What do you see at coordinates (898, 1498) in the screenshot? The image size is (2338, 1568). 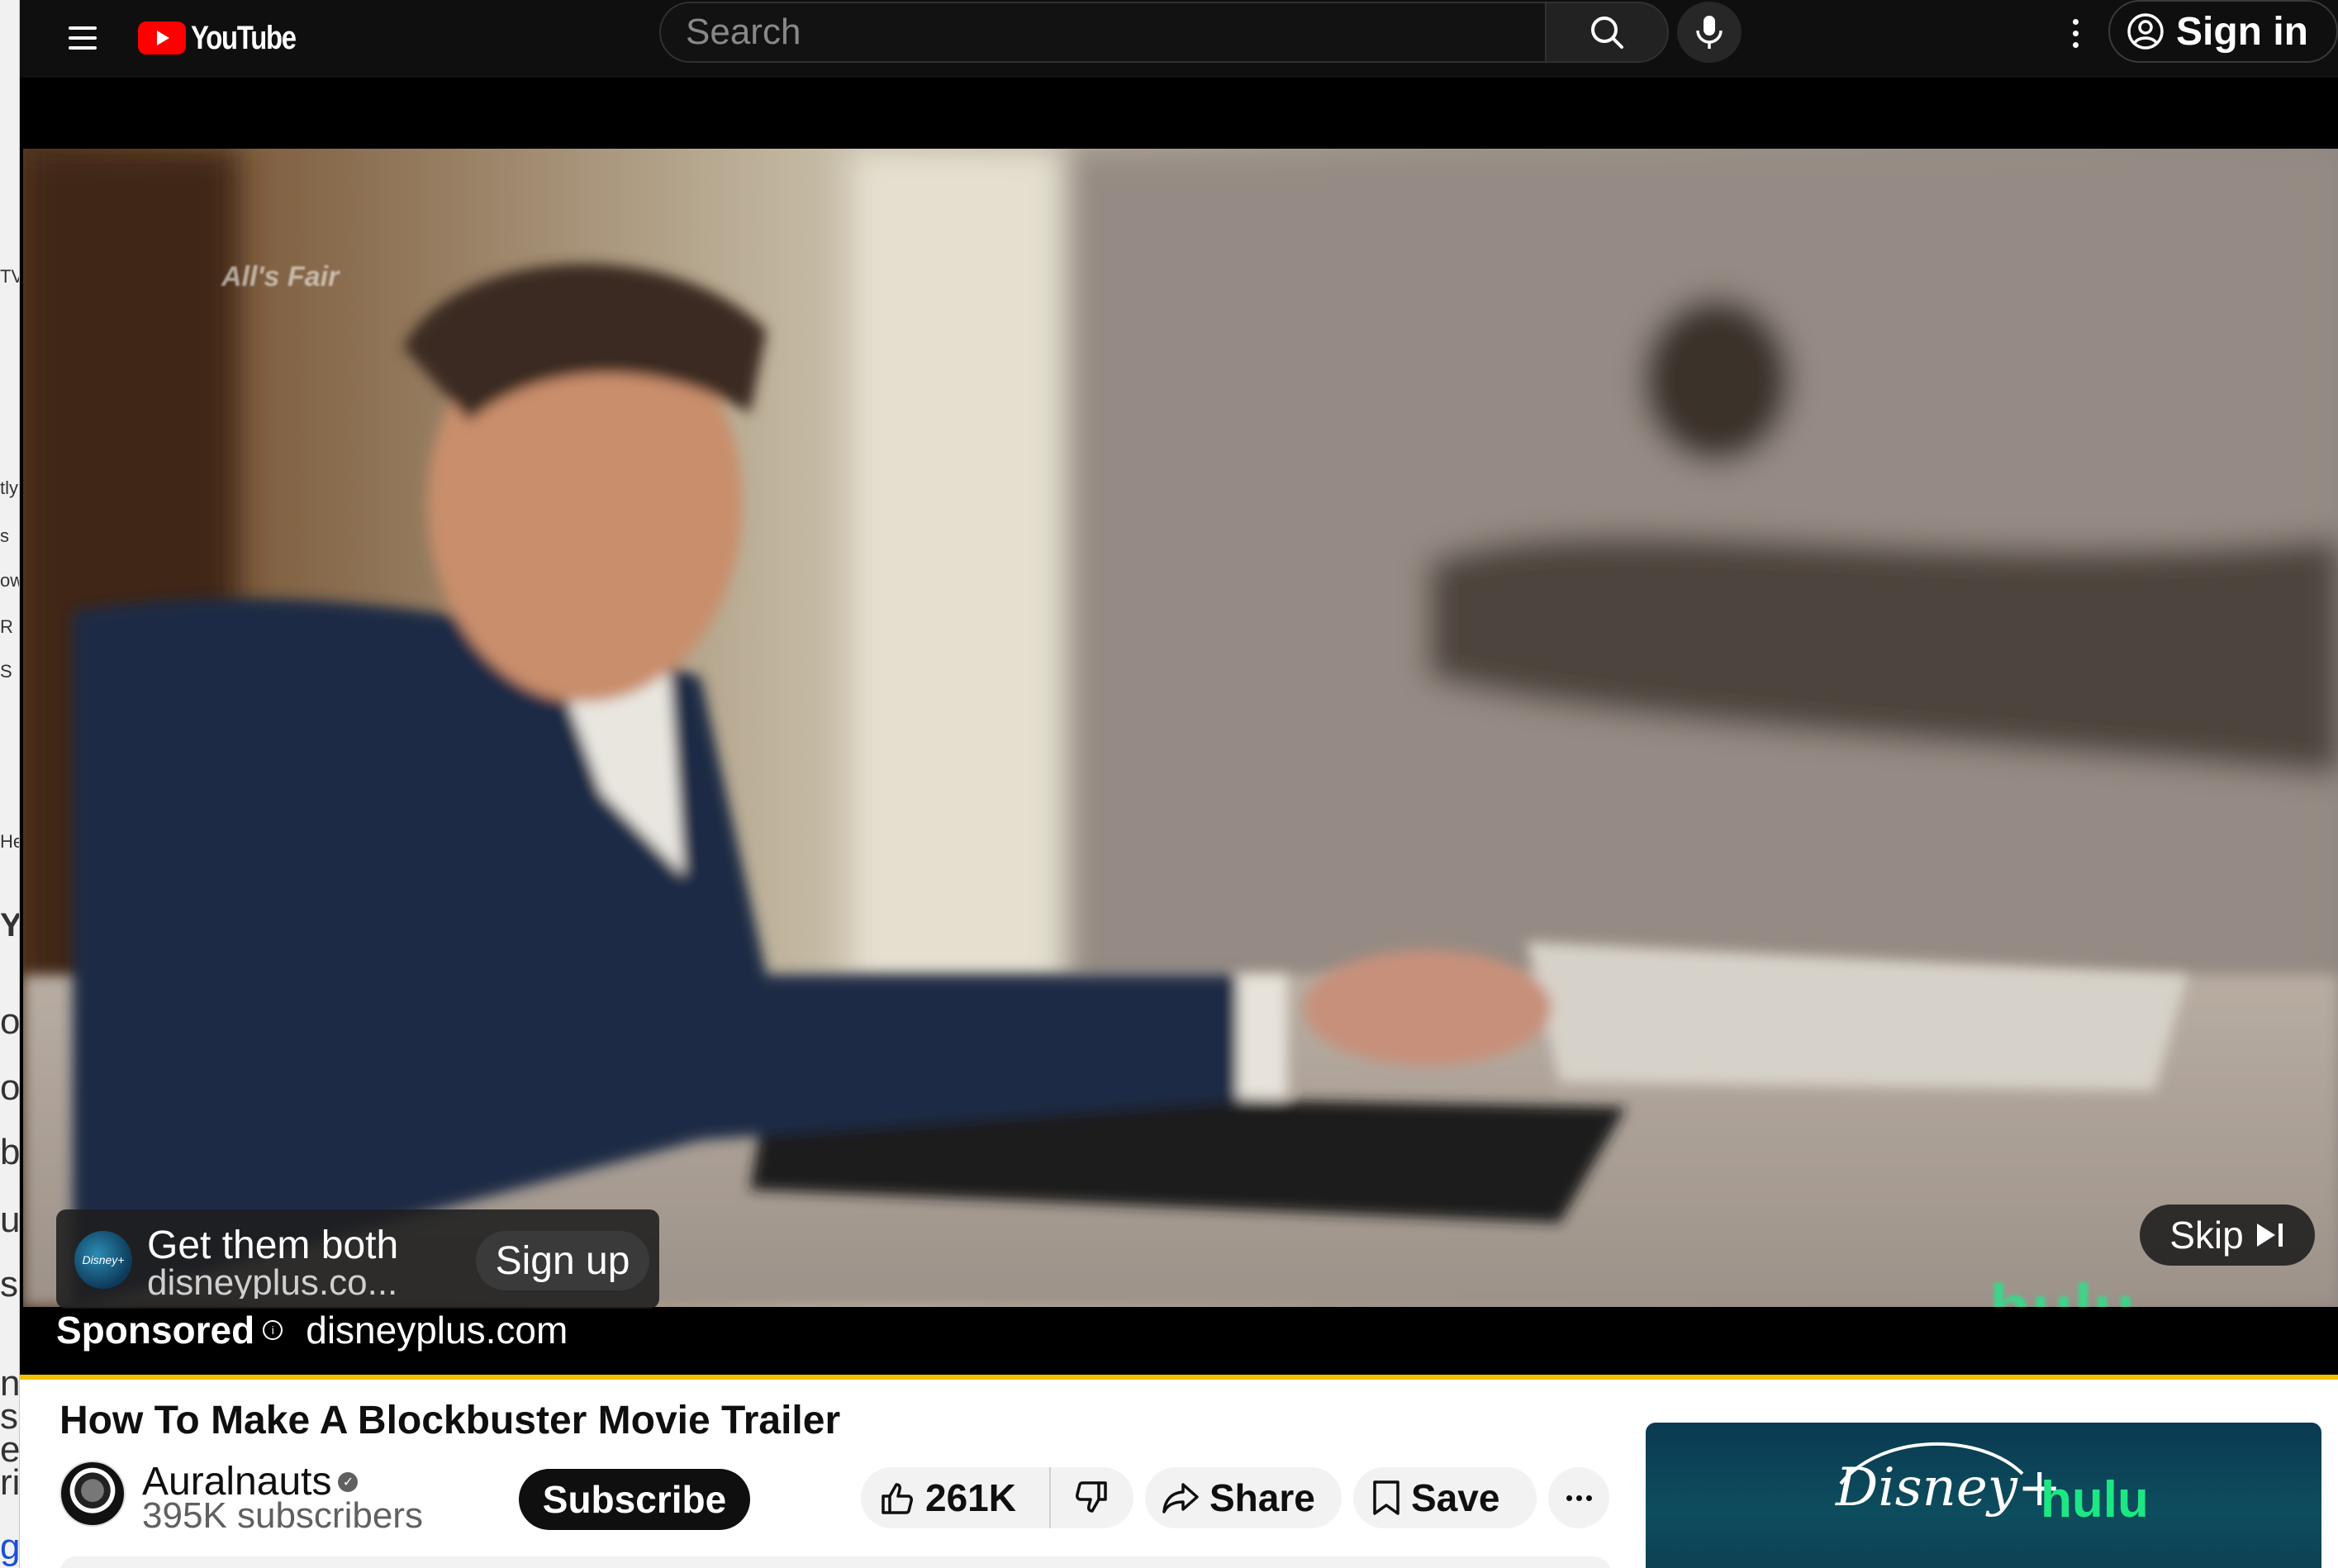 I see `like-icon` at bounding box center [898, 1498].